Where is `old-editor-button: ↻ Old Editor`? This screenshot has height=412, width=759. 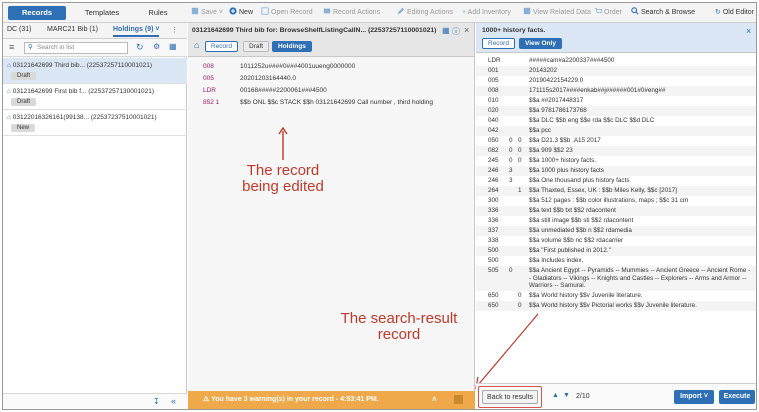
old-editor-button: ↻ Old Editor is located at coordinates (734, 13).